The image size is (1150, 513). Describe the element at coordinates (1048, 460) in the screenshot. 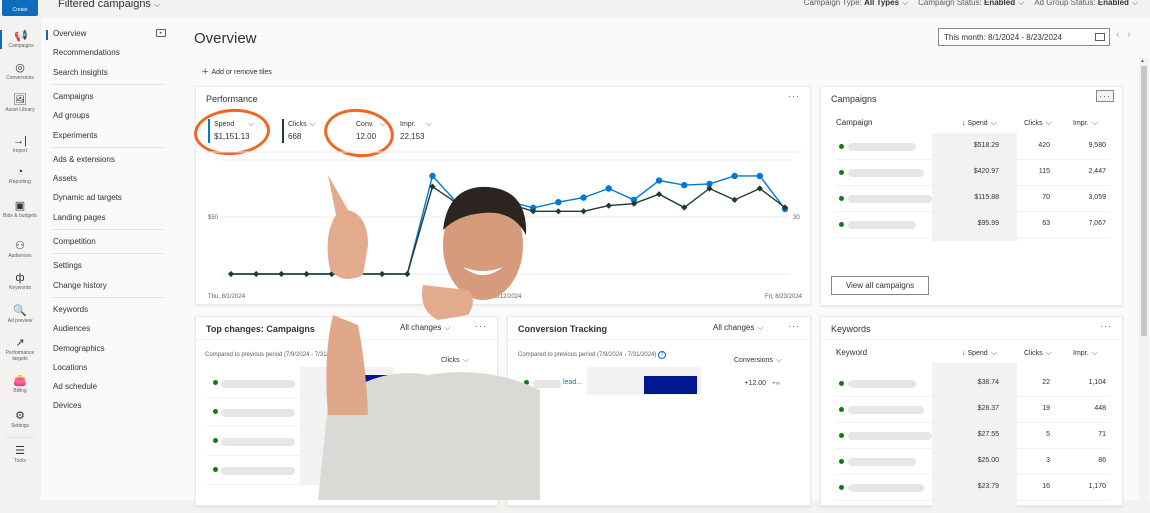

I see `clicks-value: 3` at that location.